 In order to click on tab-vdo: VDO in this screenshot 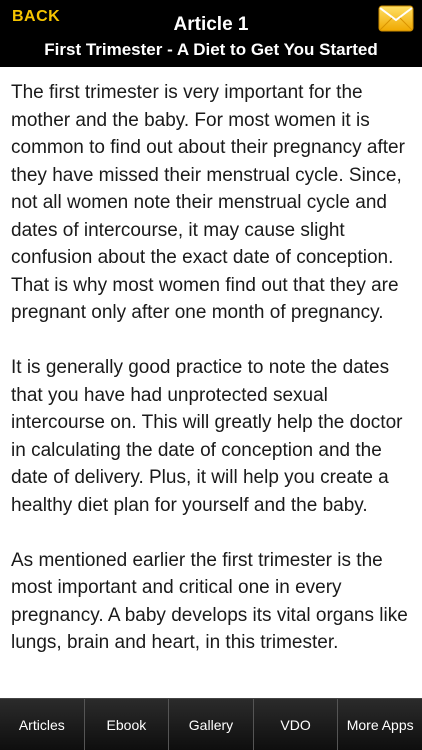, I will do `click(296, 724)`.